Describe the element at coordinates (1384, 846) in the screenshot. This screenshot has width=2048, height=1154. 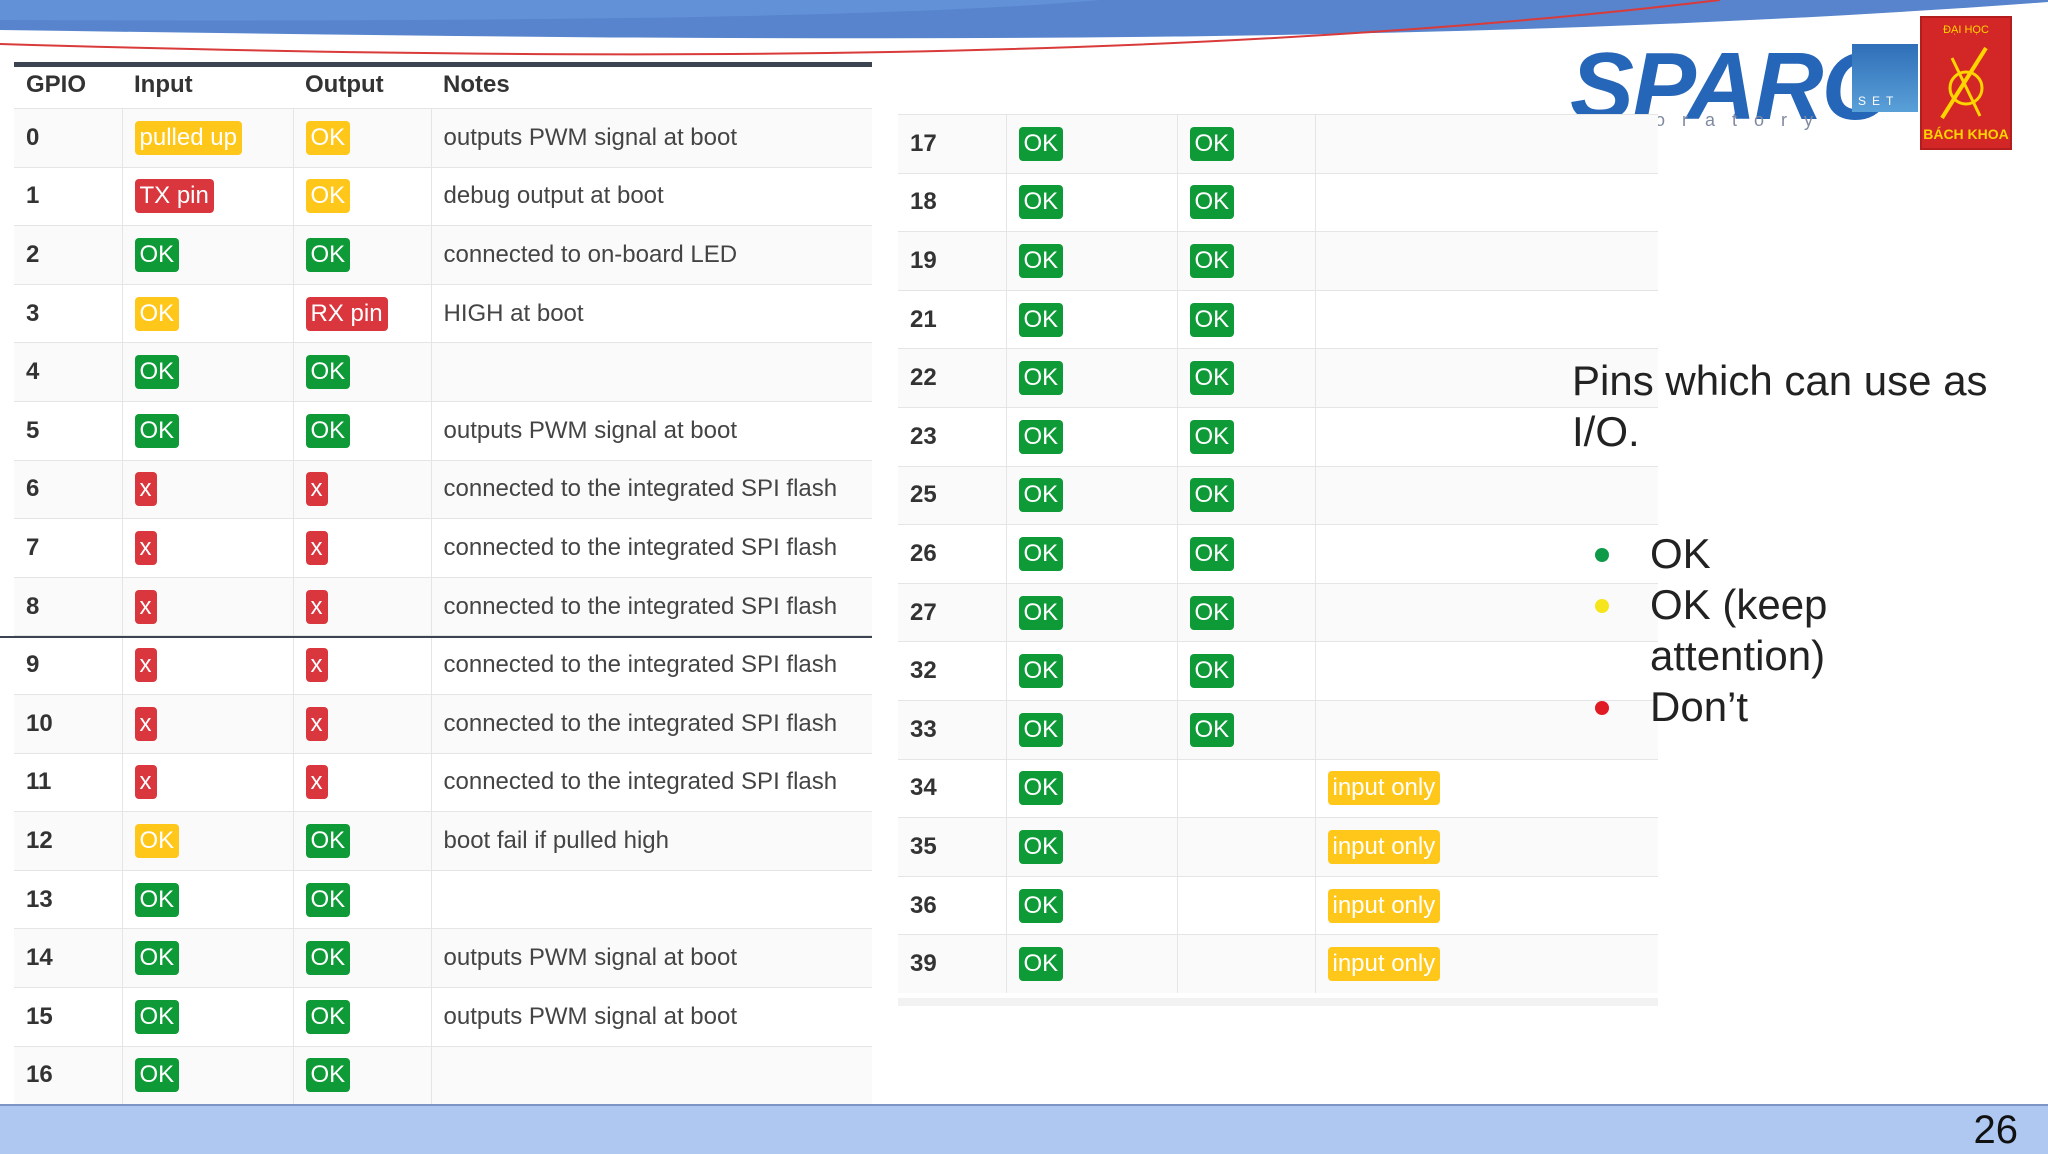
I see `status-badge: input only` at that location.